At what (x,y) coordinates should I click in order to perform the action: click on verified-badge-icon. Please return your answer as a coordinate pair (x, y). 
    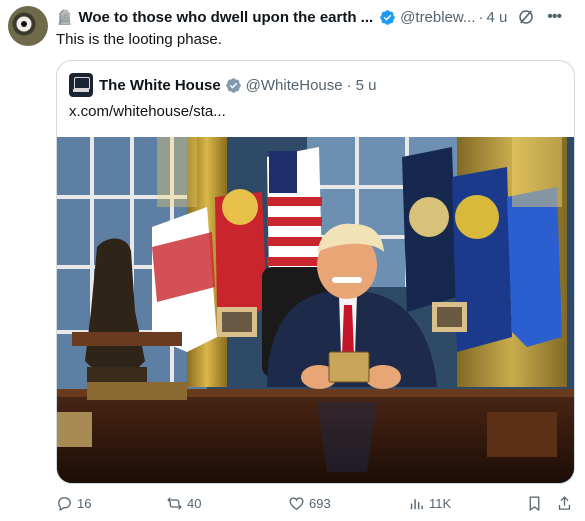
    Looking at the image, I should click on (387, 17).